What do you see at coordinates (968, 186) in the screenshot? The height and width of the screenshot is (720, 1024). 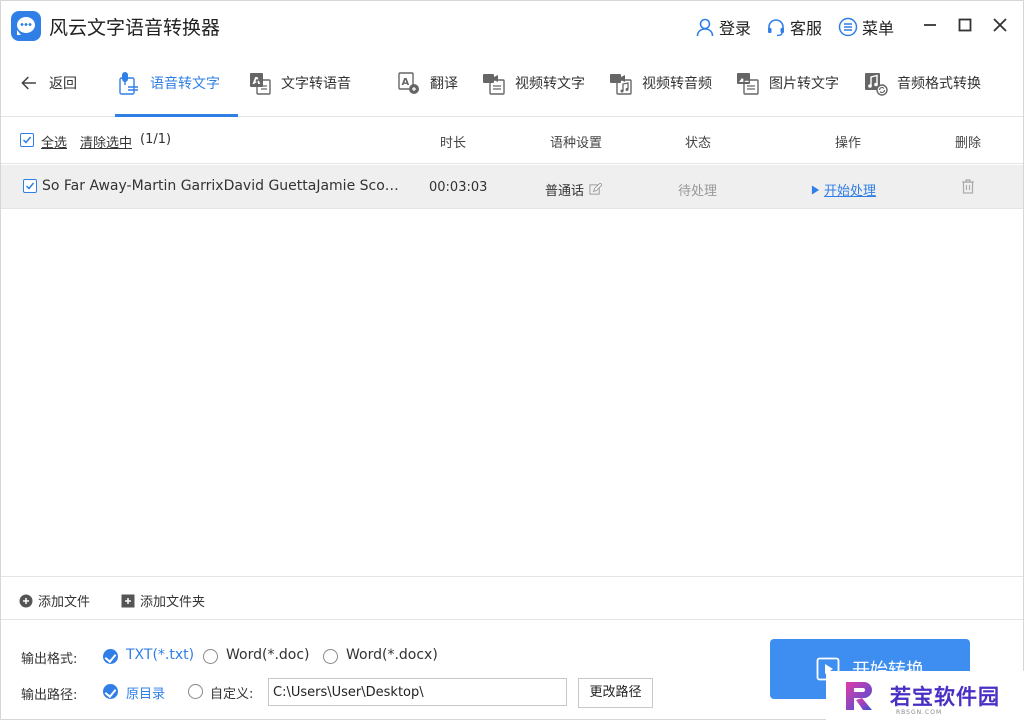 I see `trash-icon` at bounding box center [968, 186].